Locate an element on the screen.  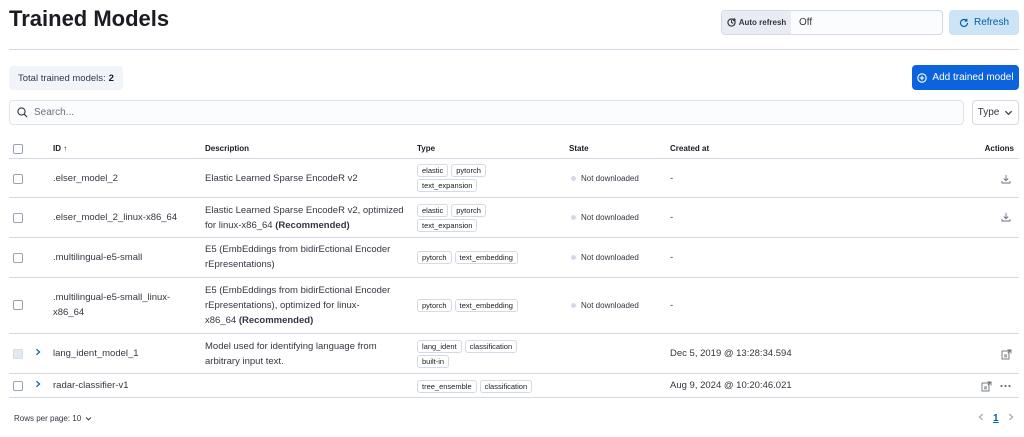
select-all-checkbox is located at coordinates (18, 149).